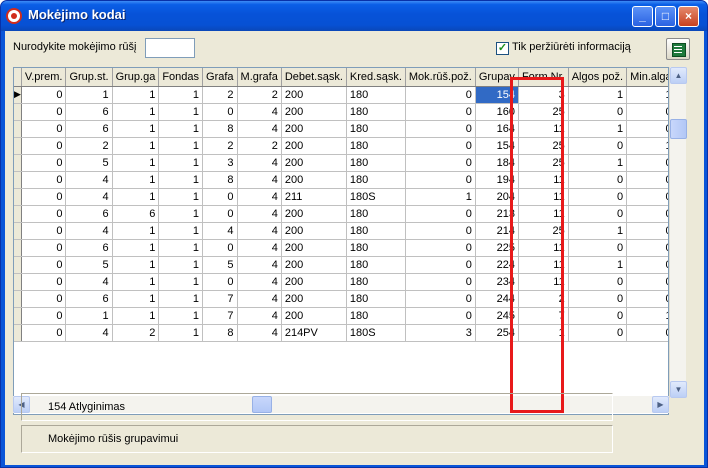  What do you see at coordinates (376, 197) in the screenshot?
I see `table-cell: 180S` at bounding box center [376, 197].